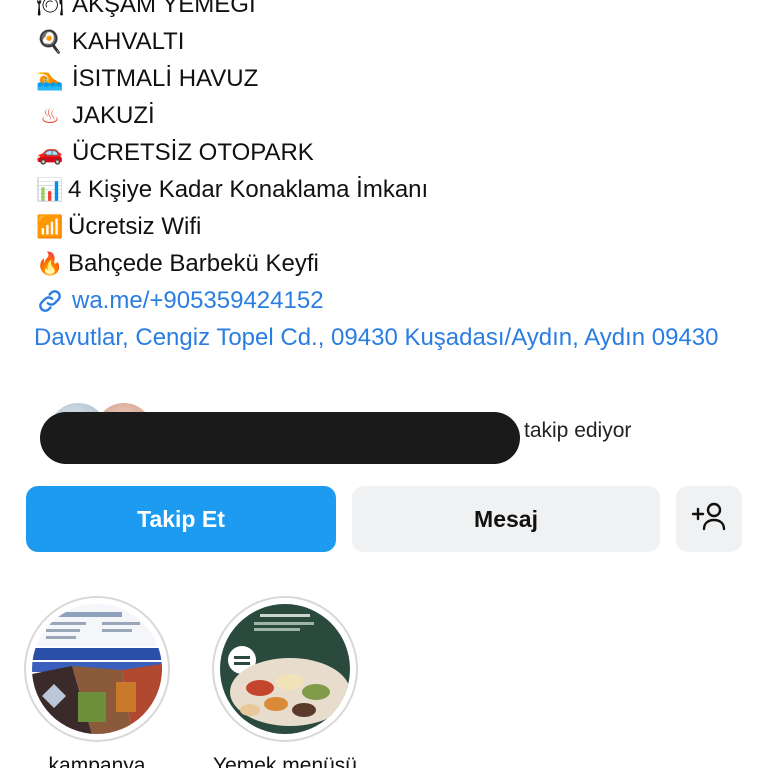 The image size is (768, 768). Describe the element at coordinates (50, 226) in the screenshot. I see `signal-icon: 📶` at that location.